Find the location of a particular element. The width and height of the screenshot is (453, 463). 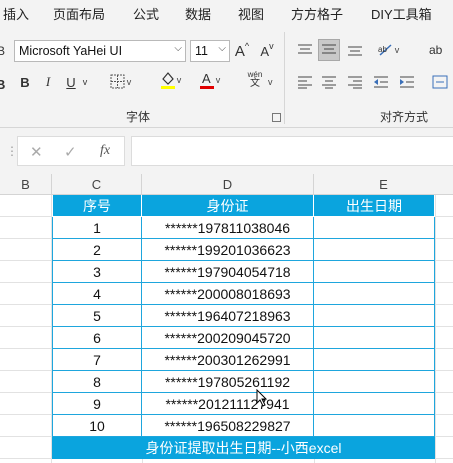

tab-view: 视图 is located at coordinates (251, 13).